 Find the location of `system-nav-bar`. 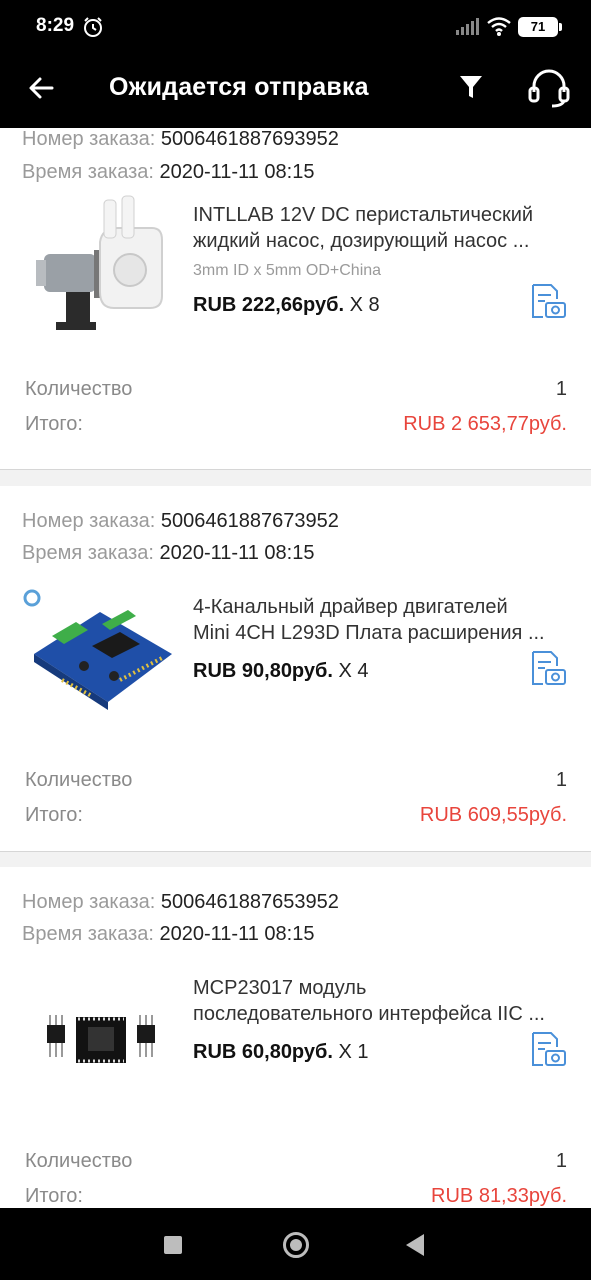

system-nav-bar is located at coordinates (295, 1244).